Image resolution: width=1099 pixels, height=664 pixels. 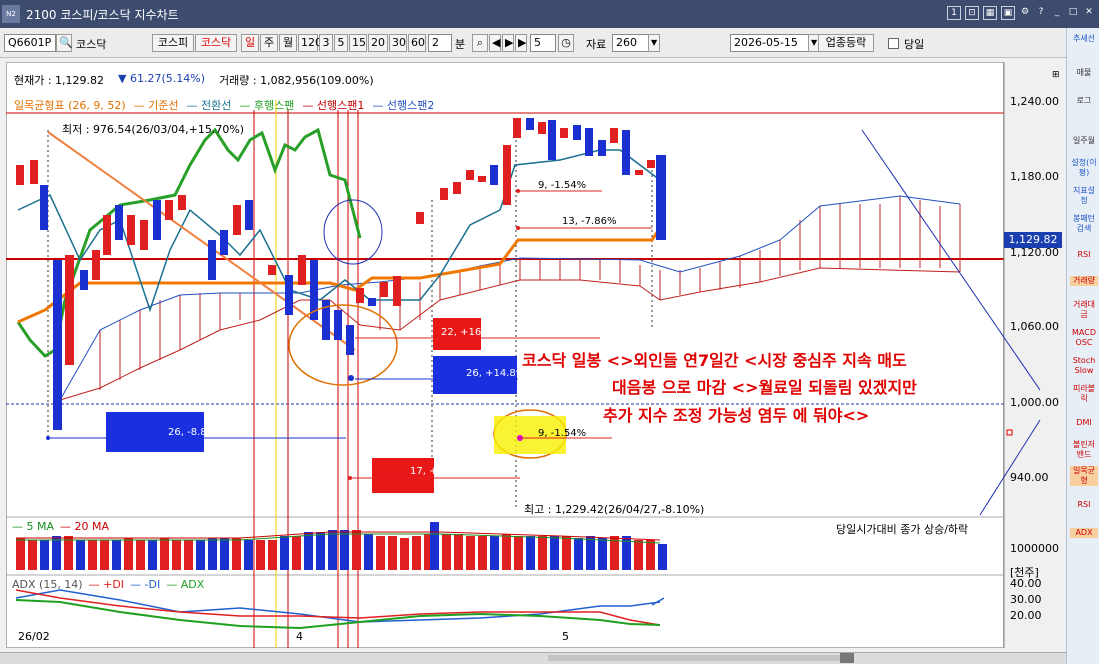 What do you see at coordinates (1033, 240) in the screenshot?
I see `current-price-marker: 1,129.82` at bounding box center [1033, 240].